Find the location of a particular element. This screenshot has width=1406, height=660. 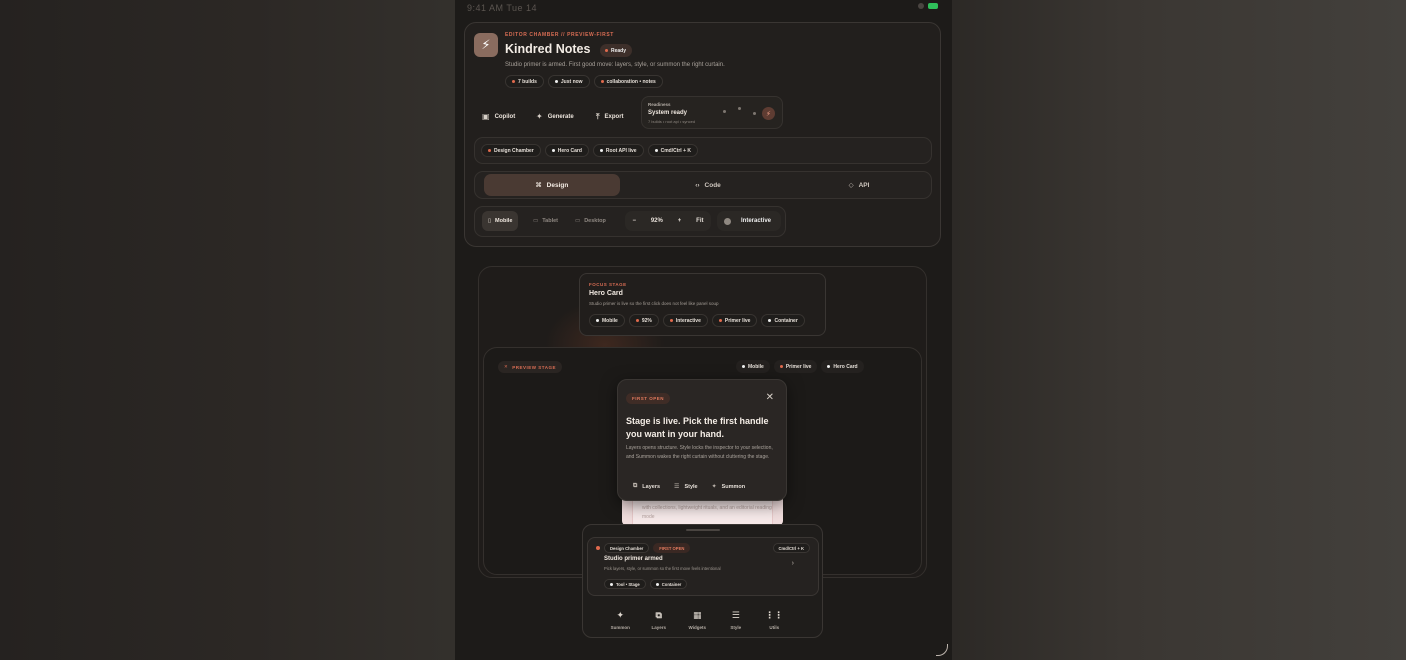

sheet-chip-chamber: Design Chamber is located at coordinates (627, 548).